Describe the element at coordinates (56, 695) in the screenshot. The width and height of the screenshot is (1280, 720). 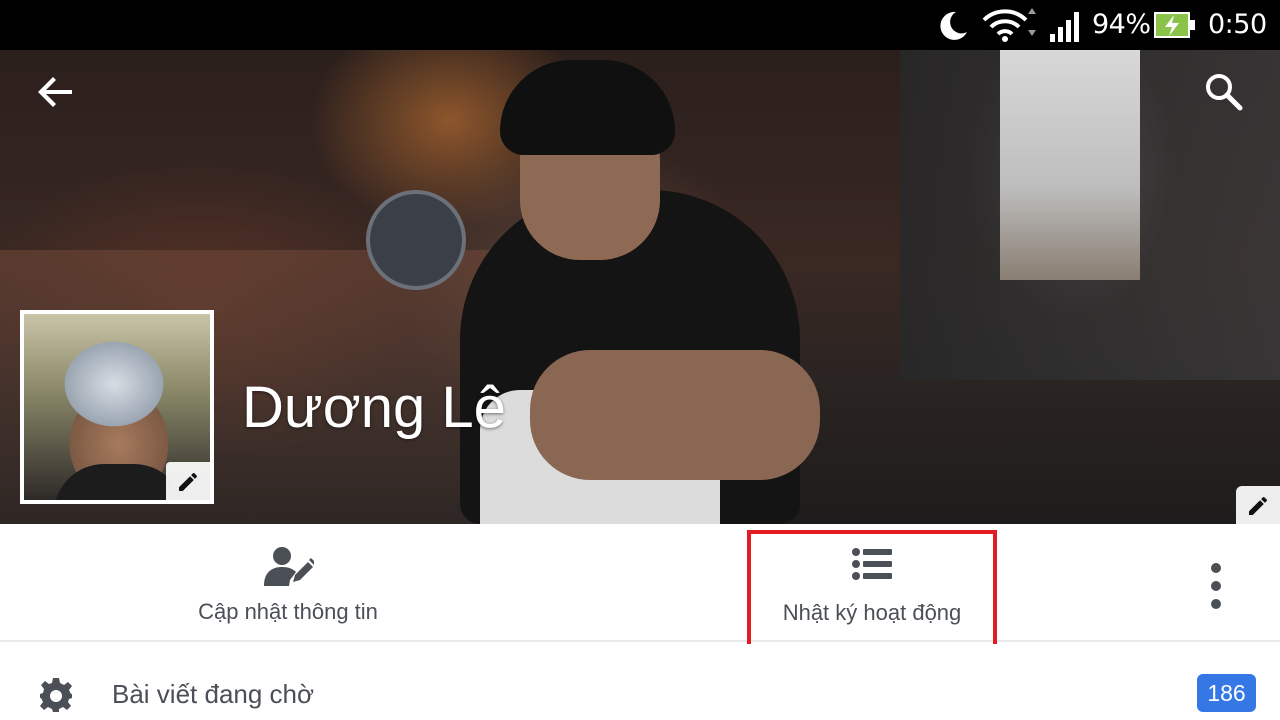
I see `gear-icon` at that location.